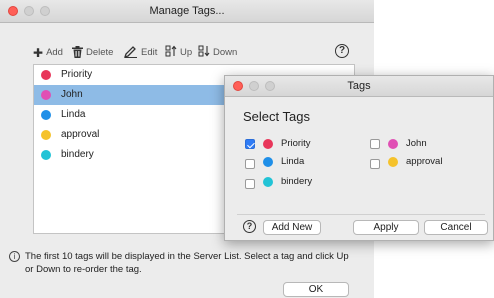  Describe the element at coordinates (293, 161) in the screenshot. I see `option-label: Linda` at that location.